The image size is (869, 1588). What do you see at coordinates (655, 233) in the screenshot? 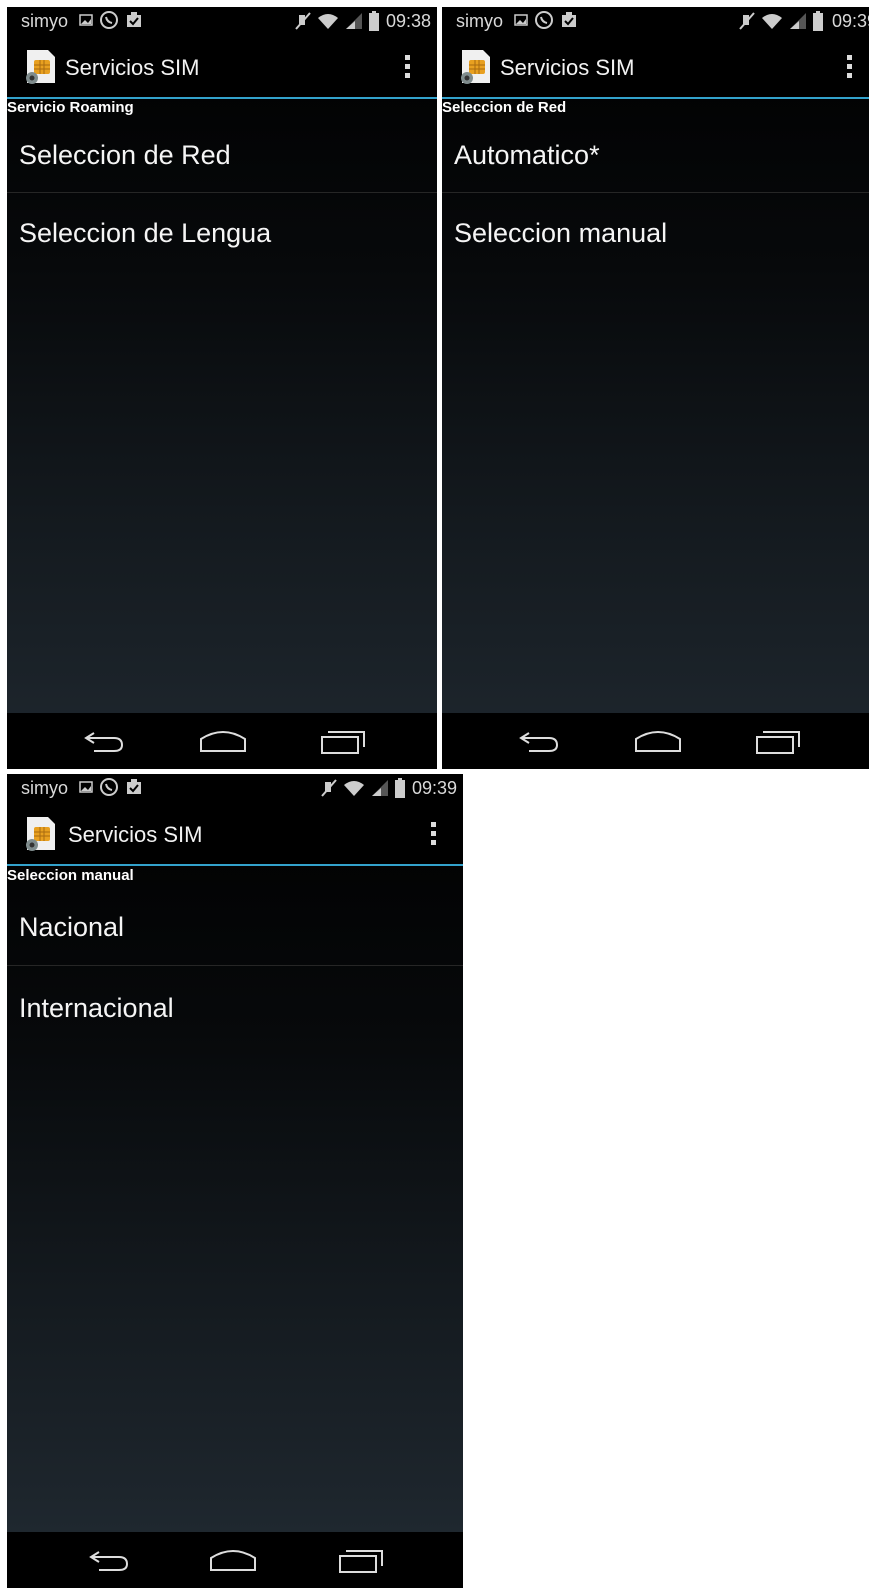
I see `list-item-seleccion-manual: Seleccion manual` at bounding box center [655, 233].